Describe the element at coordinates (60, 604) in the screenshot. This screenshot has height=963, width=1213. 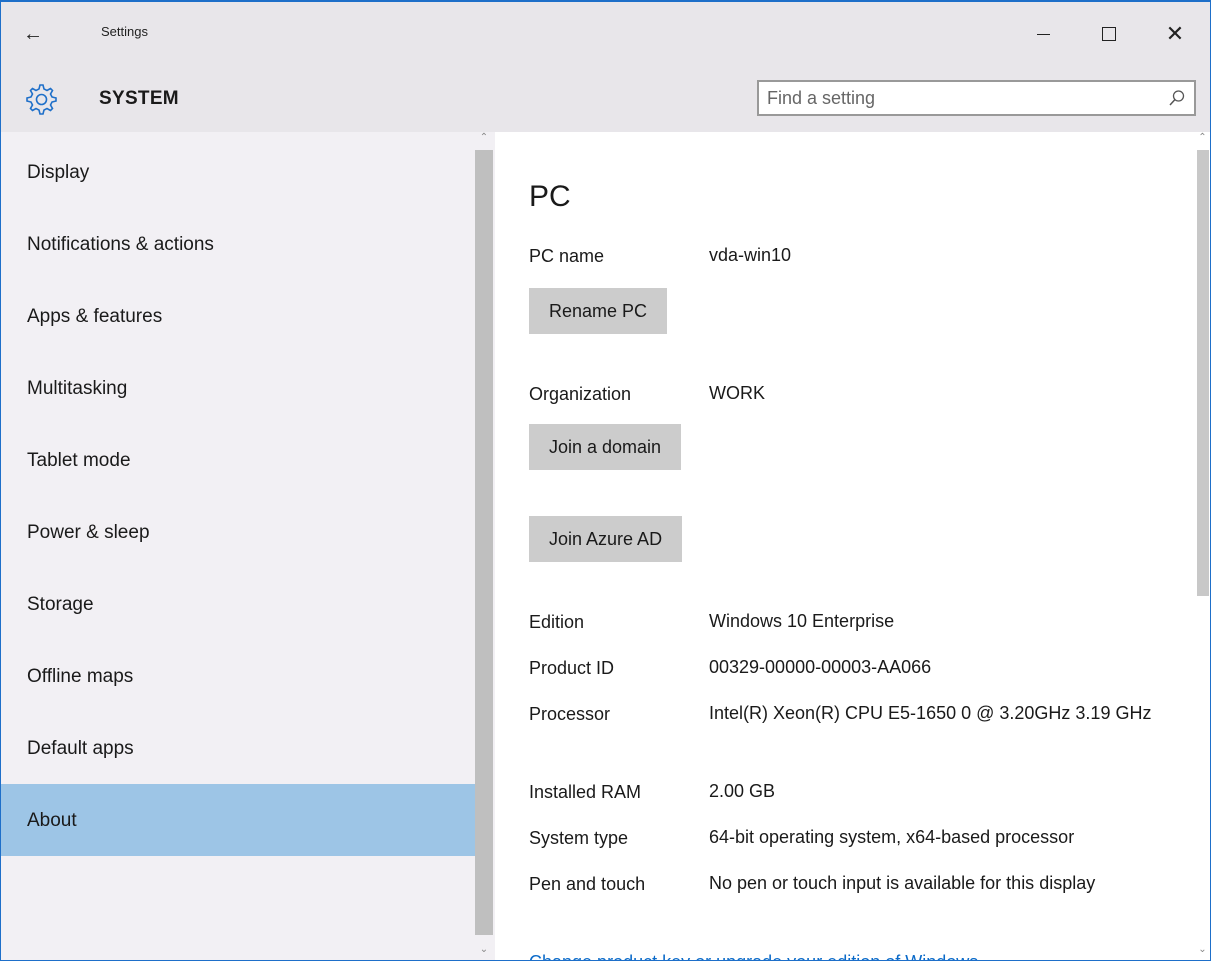
I see `sidebar-item-label: Storage` at that location.